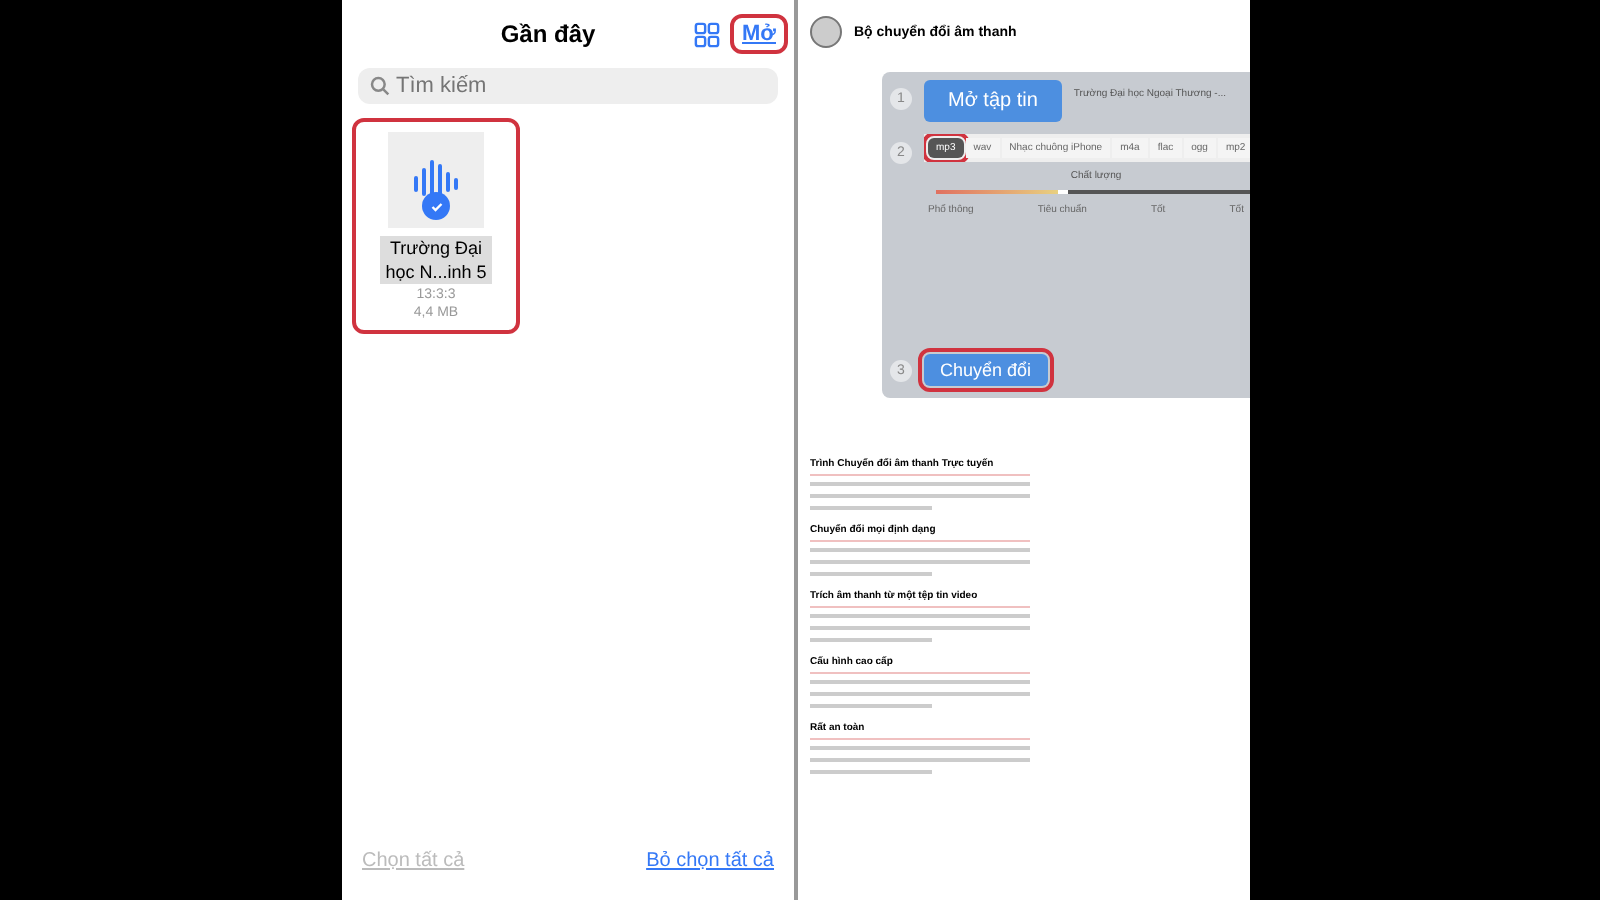 The height and width of the screenshot is (900, 1600). I want to click on app-logo-icon, so click(826, 32).